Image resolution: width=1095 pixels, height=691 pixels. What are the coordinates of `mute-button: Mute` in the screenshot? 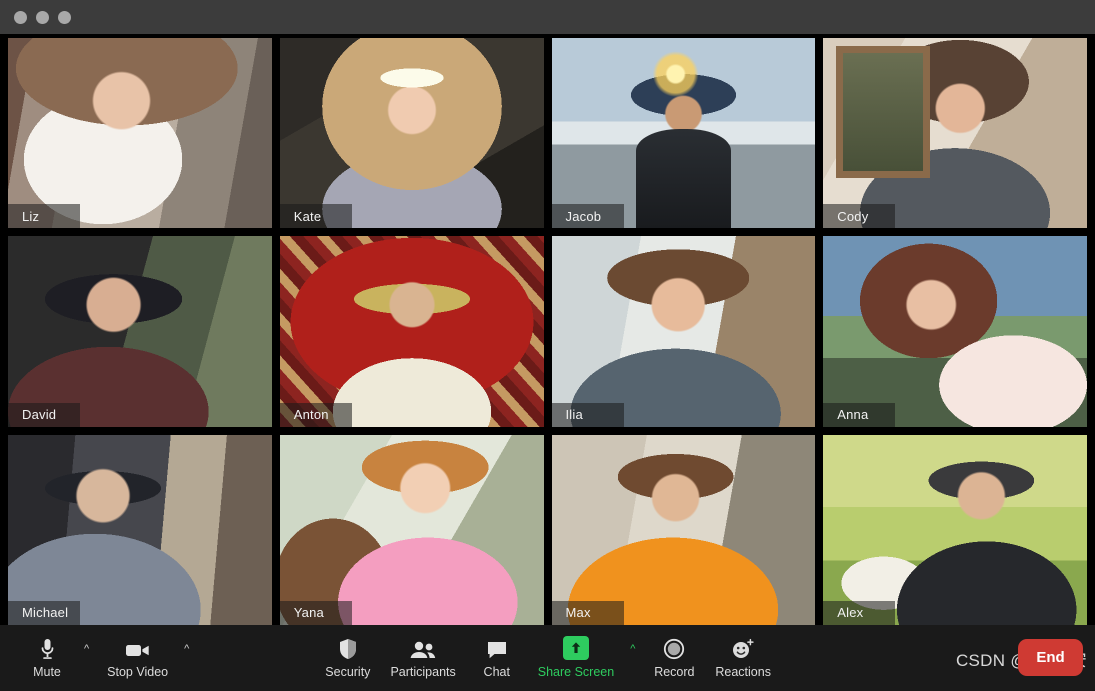 It's located at (47, 658).